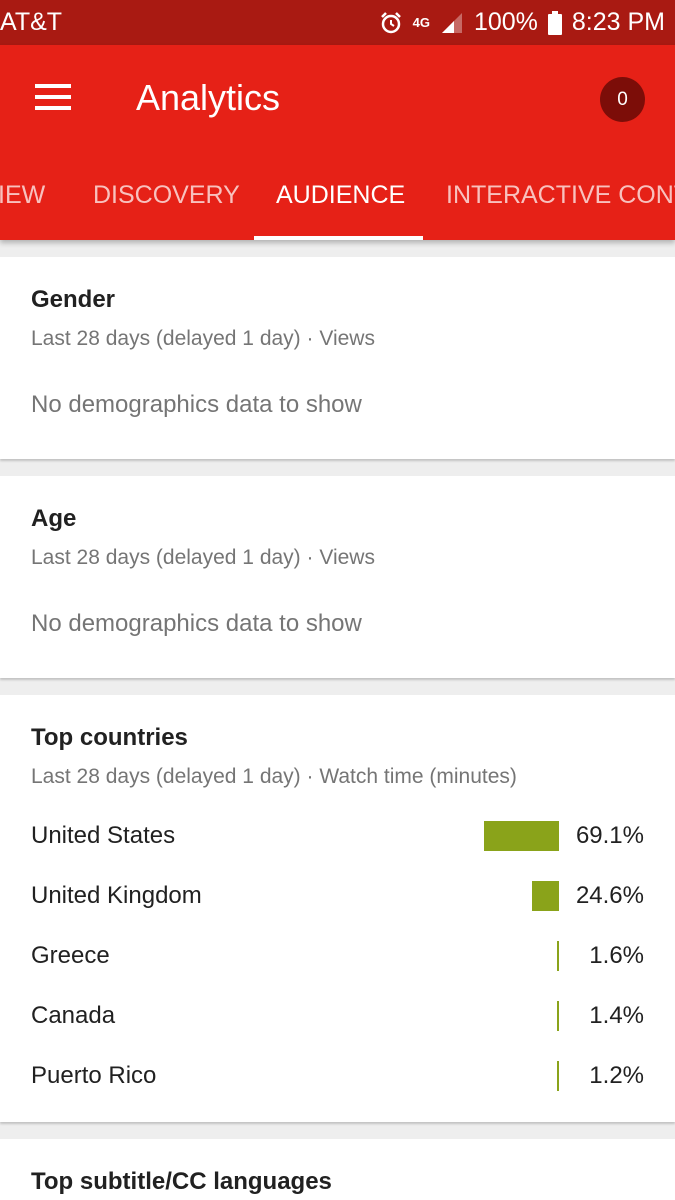  Describe the element at coordinates (73, 299) in the screenshot. I see `card-title: Gender` at that location.